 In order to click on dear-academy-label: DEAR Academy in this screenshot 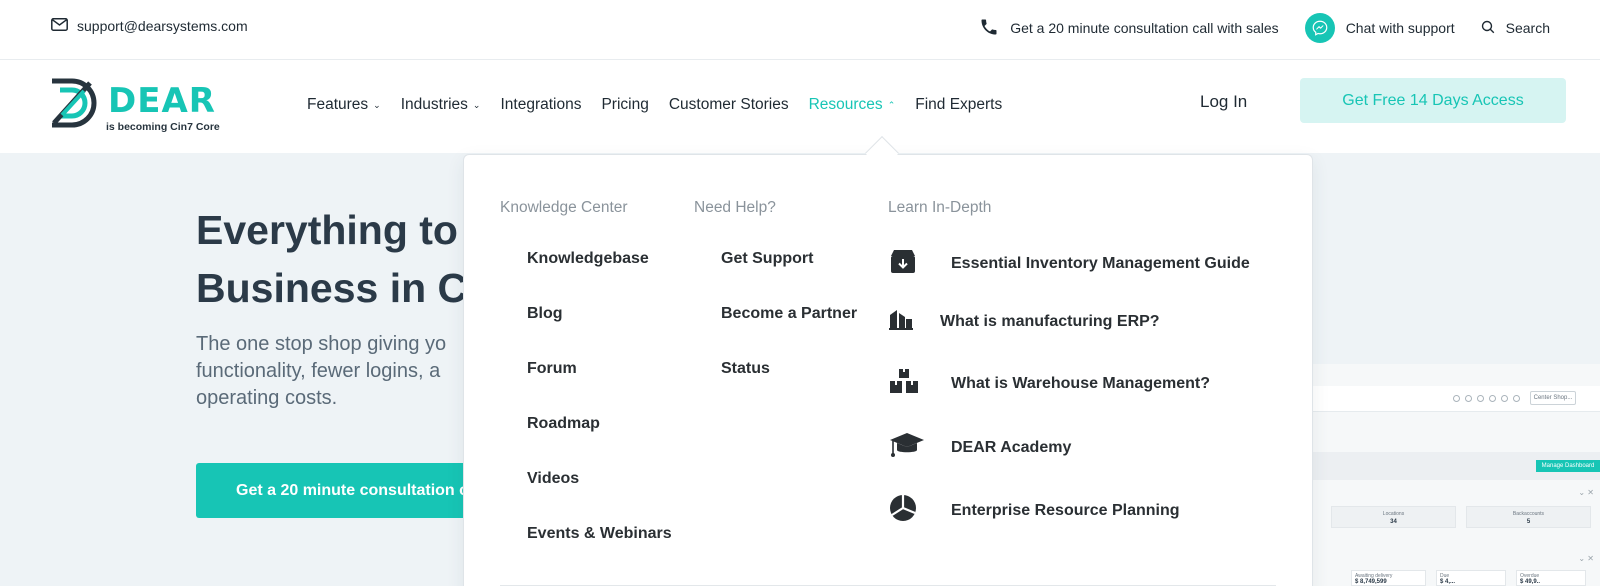, I will do `click(1011, 447)`.